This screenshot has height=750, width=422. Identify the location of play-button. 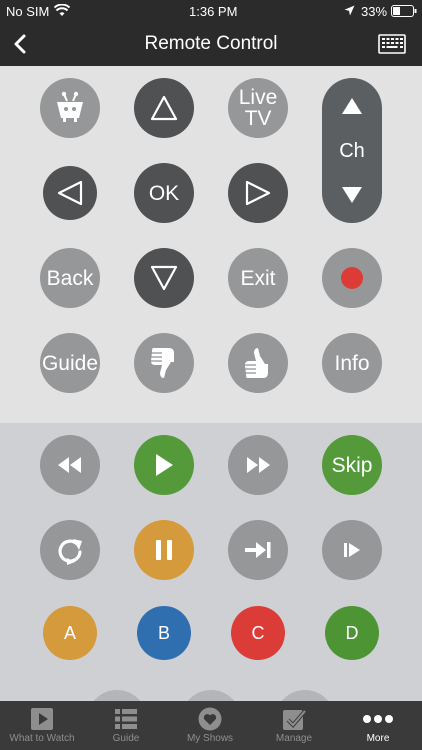
(164, 465).